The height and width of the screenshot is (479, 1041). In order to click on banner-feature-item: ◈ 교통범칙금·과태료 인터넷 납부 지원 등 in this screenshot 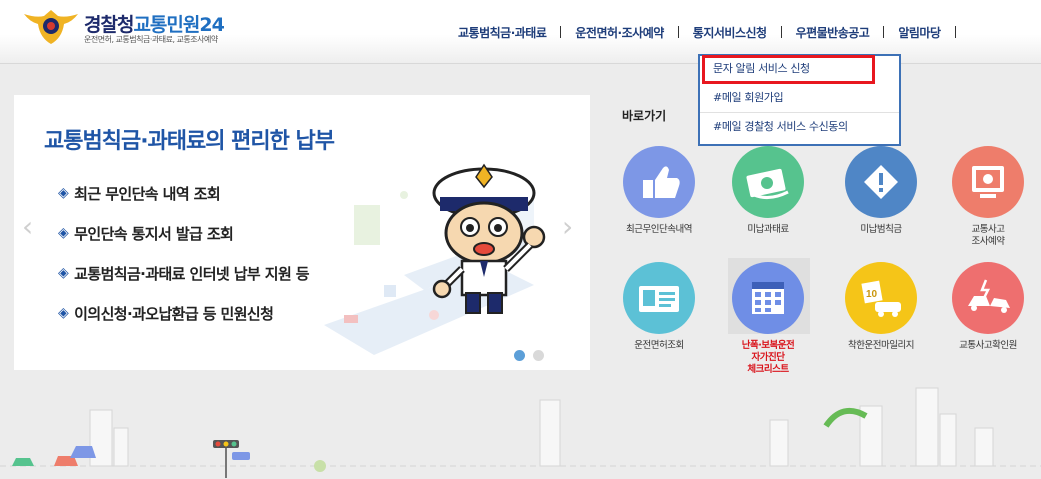, I will do `click(184, 273)`.